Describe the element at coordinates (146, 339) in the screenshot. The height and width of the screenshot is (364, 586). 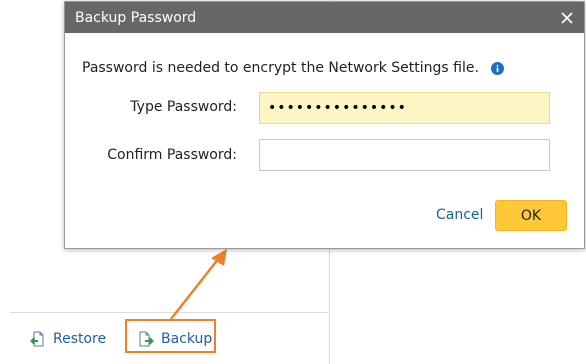
I see `backup-icon` at that location.